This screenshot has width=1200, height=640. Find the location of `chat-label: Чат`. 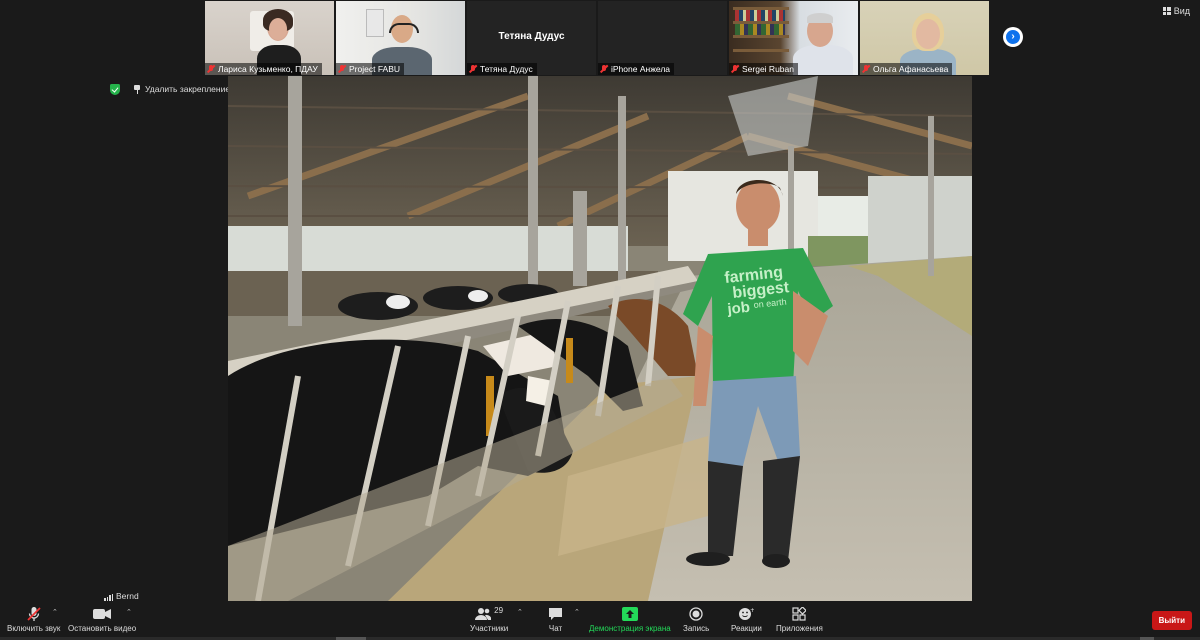

chat-label: Чат is located at coordinates (555, 628).